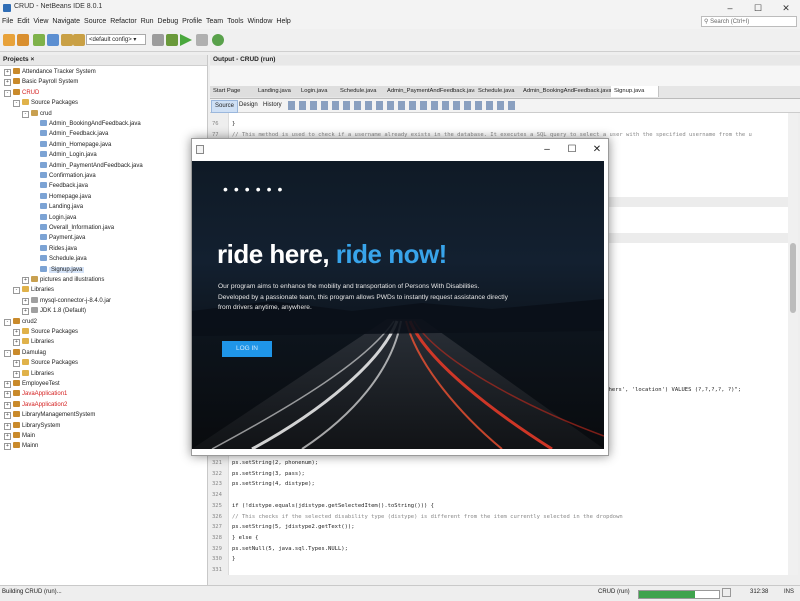 The width and height of the screenshot is (800, 601). What do you see at coordinates (283, 20) in the screenshot?
I see `menu-help: Help` at bounding box center [283, 20].